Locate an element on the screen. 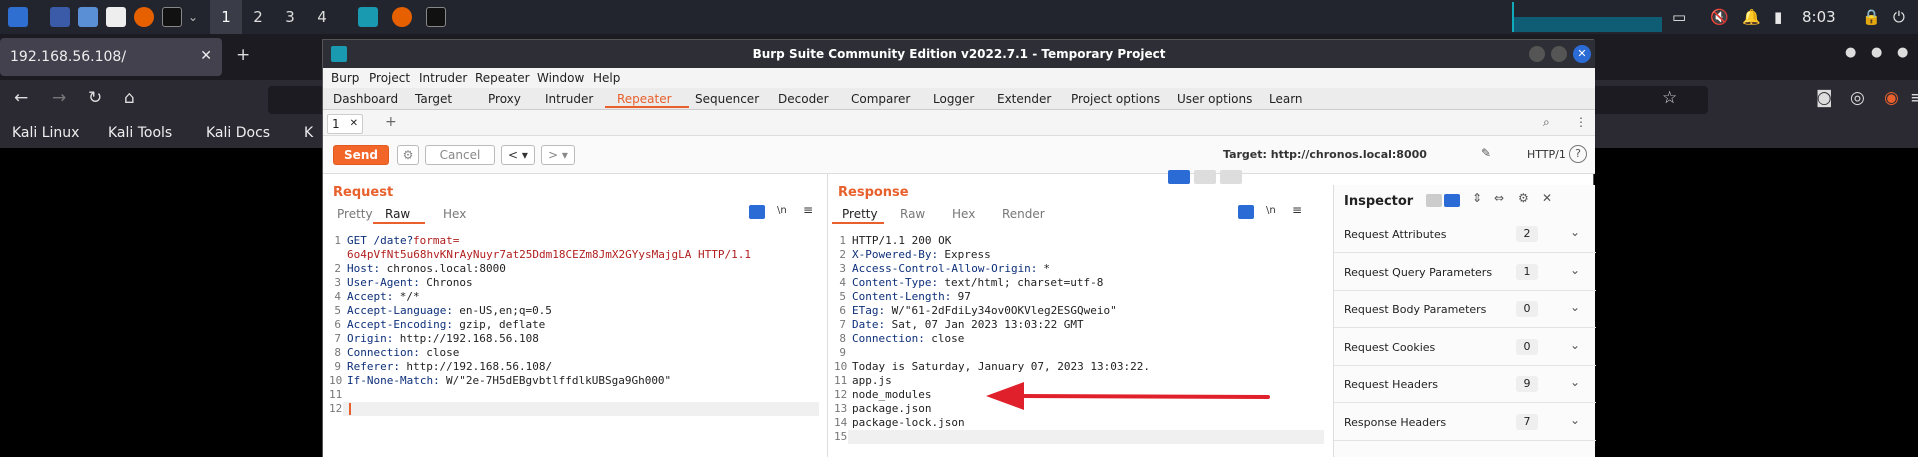 The image size is (1918, 457). terminal-task-icon is located at coordinates (436, 17).